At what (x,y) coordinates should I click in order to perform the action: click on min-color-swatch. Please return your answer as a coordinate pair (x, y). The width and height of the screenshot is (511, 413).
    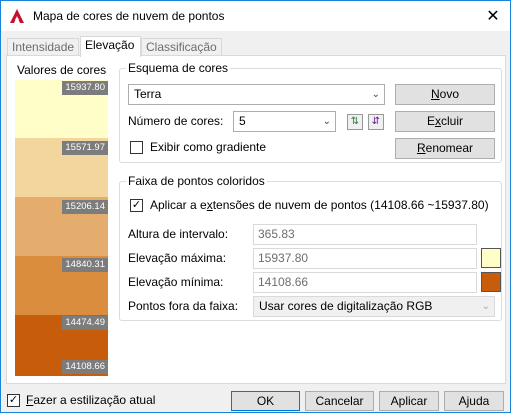
    Looking at the image, I should click on (491, 282).